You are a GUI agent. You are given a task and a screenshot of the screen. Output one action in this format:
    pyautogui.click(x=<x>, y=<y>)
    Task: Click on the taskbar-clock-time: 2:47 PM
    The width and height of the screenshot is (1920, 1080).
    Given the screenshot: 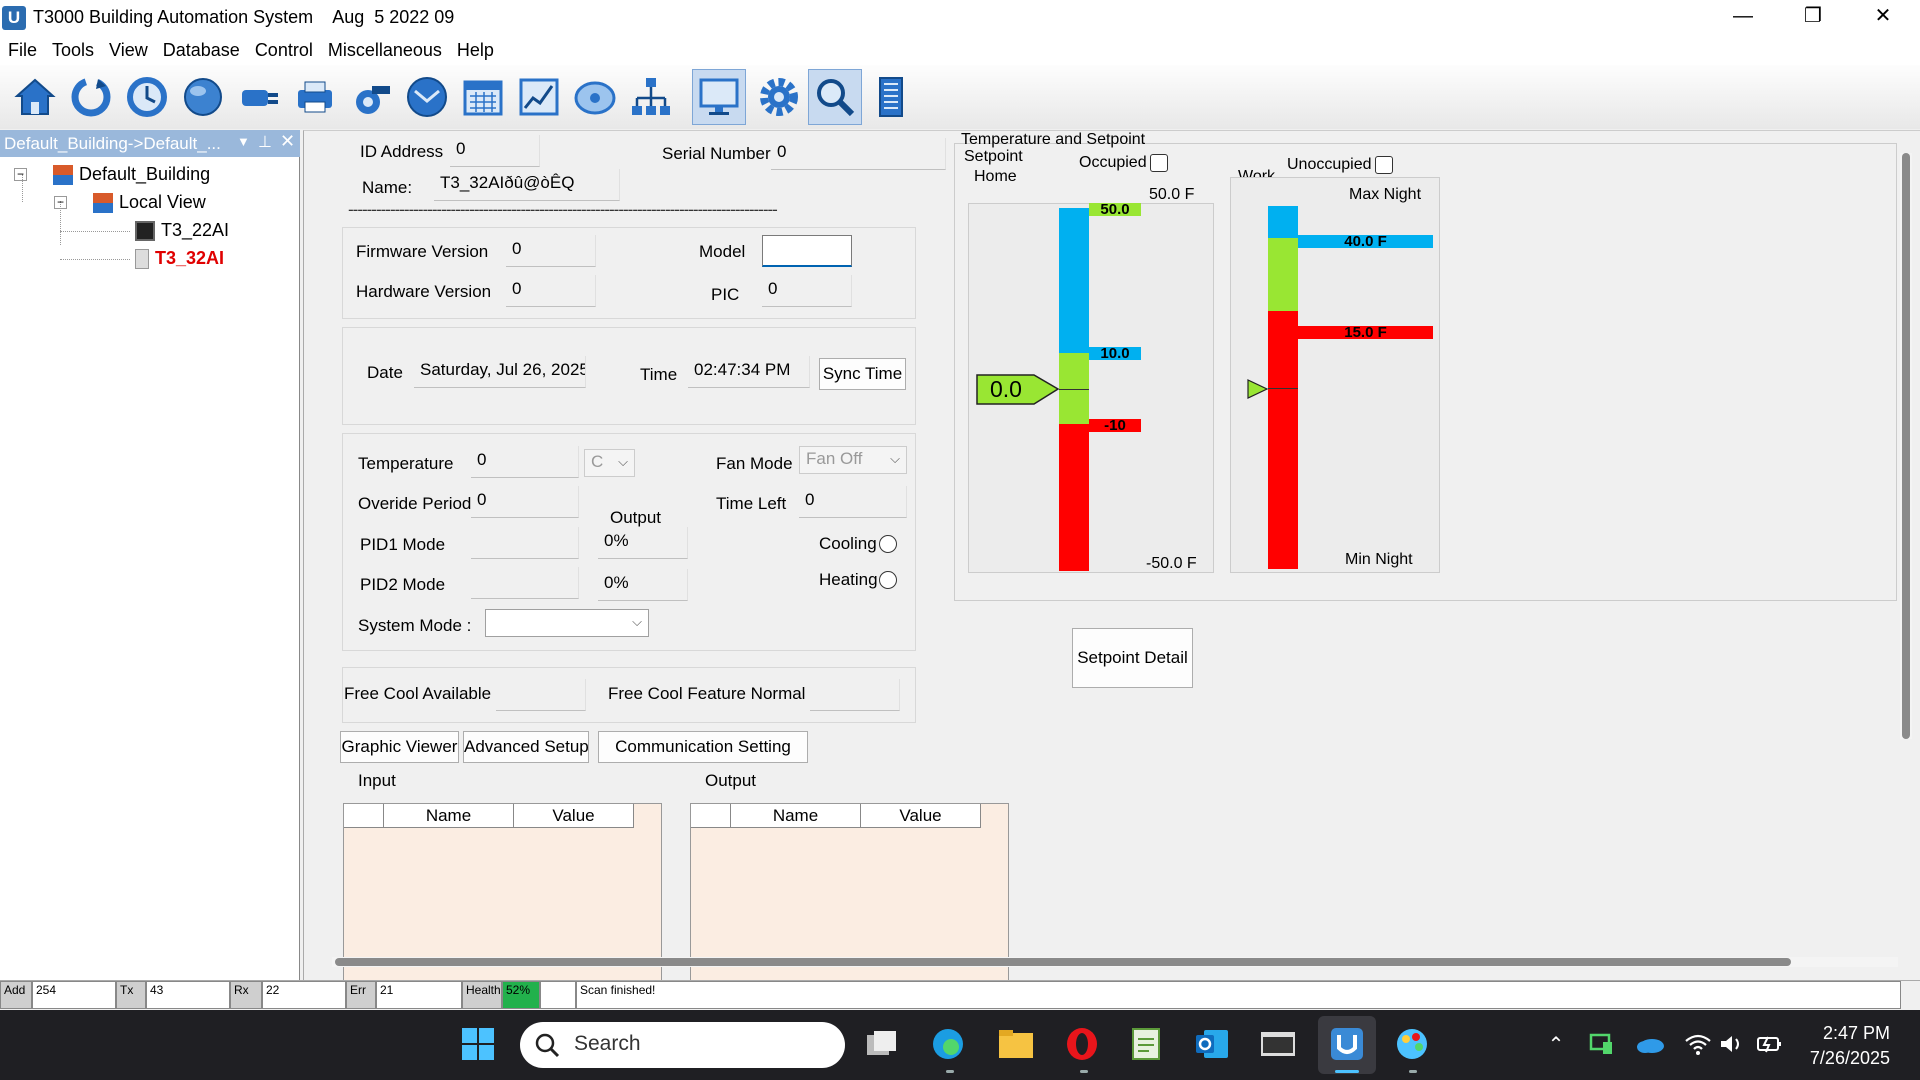 What is the action you would take?
    pyautogui.click(x=1848, y=1033)
    